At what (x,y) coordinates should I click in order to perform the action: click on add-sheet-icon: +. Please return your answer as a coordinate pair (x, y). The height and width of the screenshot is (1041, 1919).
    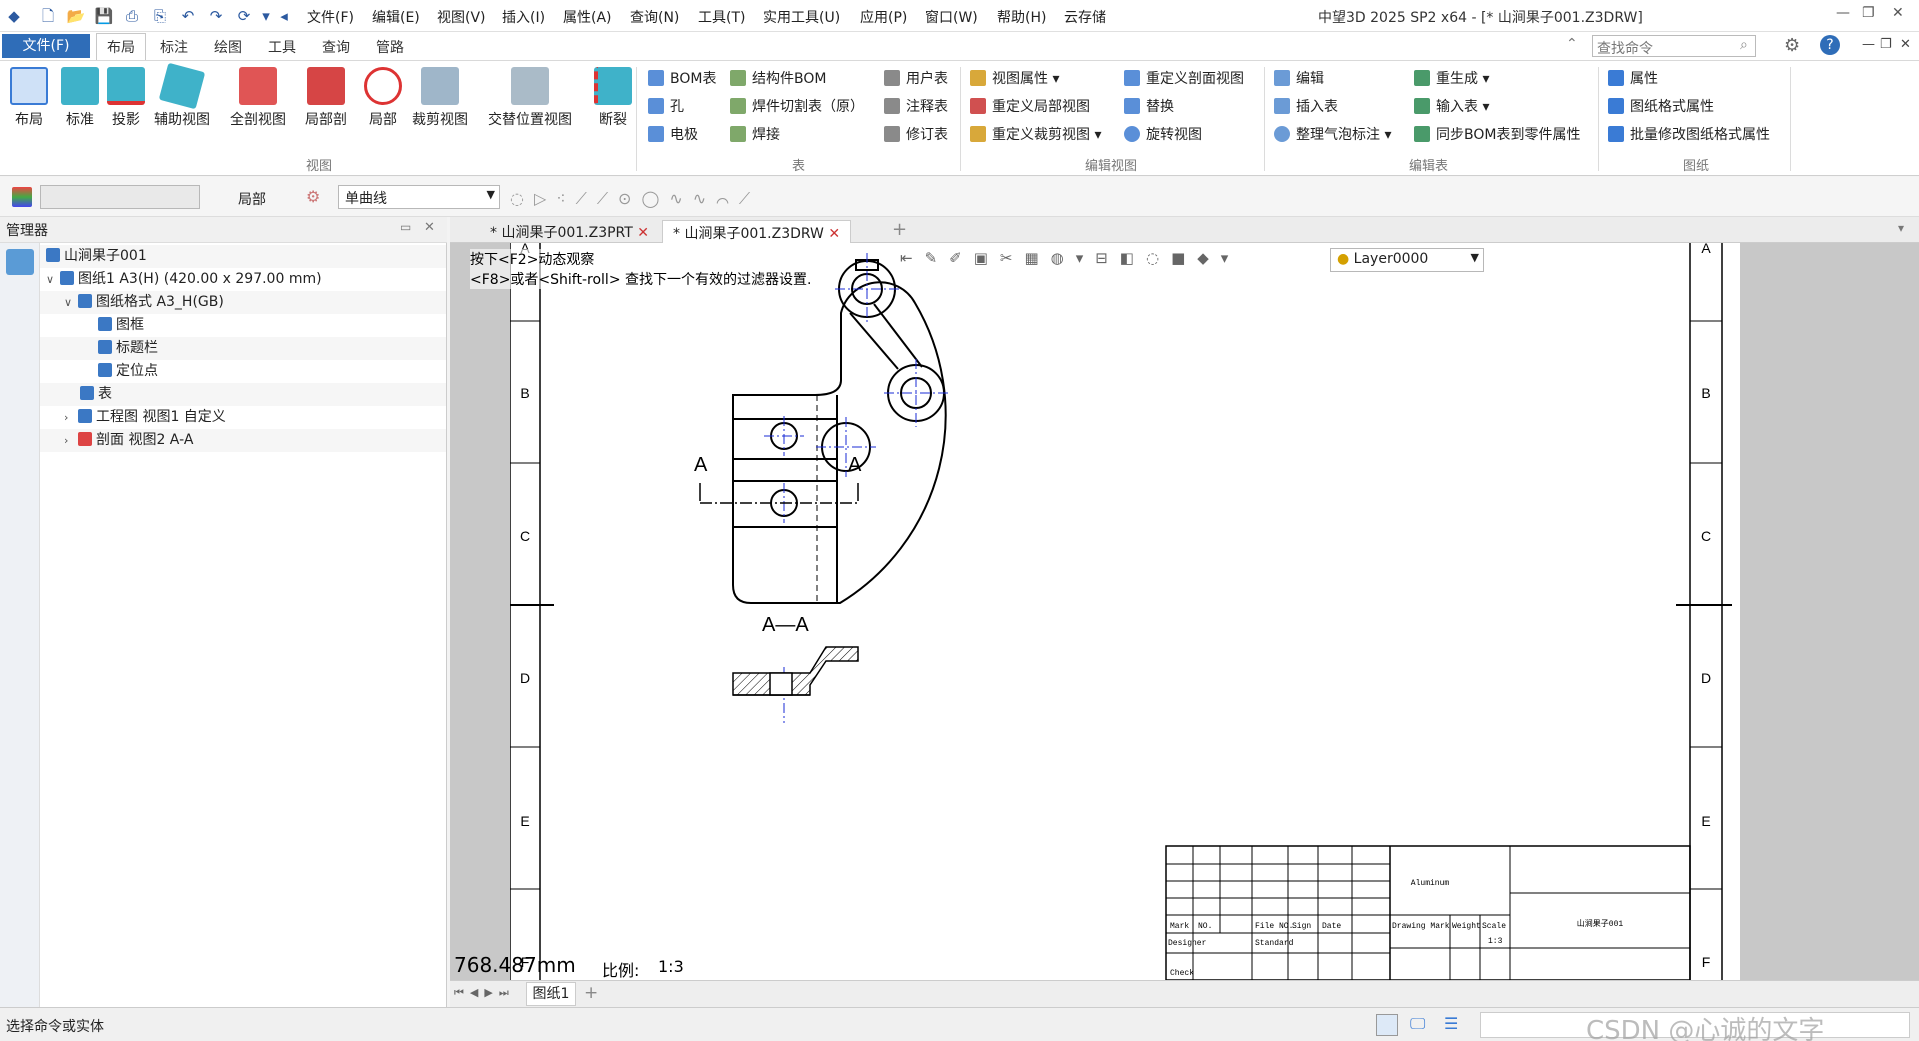
    Looking at the image, I should click on (591, 993).